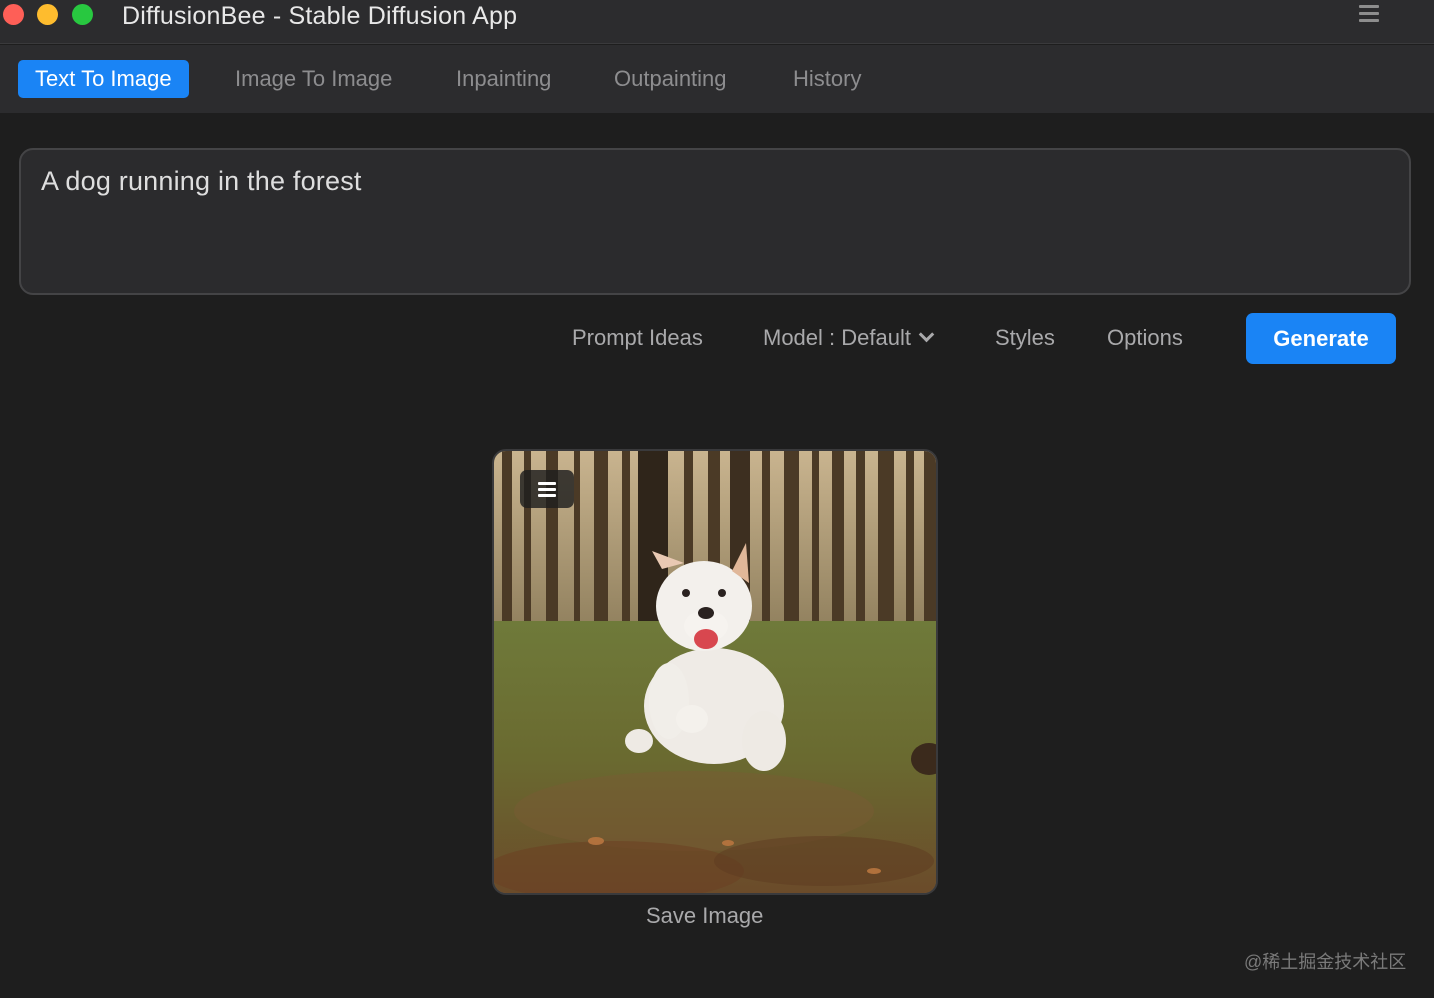 This screenshot has height=998, width=1434. What do you see at coordinates (13, 14) in the screenshot?
I see `close-window-button` at bounding box center [13, 14].